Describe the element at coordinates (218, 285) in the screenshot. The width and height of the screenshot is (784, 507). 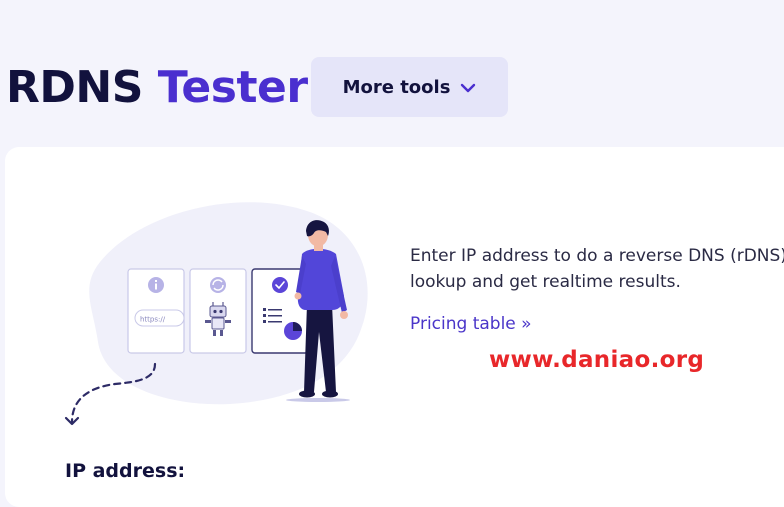
I see `refresh-icon` at that location.